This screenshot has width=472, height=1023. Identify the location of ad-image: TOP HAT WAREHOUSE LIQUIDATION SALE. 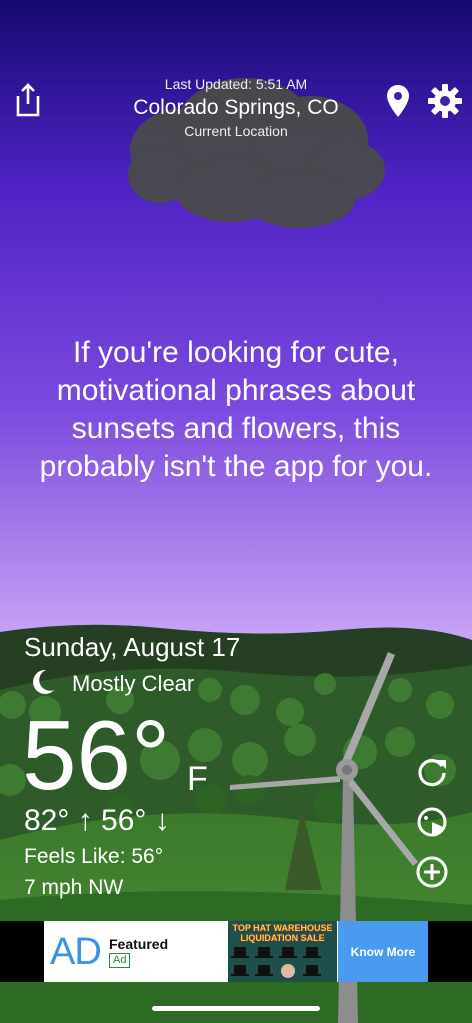
(282, 951).